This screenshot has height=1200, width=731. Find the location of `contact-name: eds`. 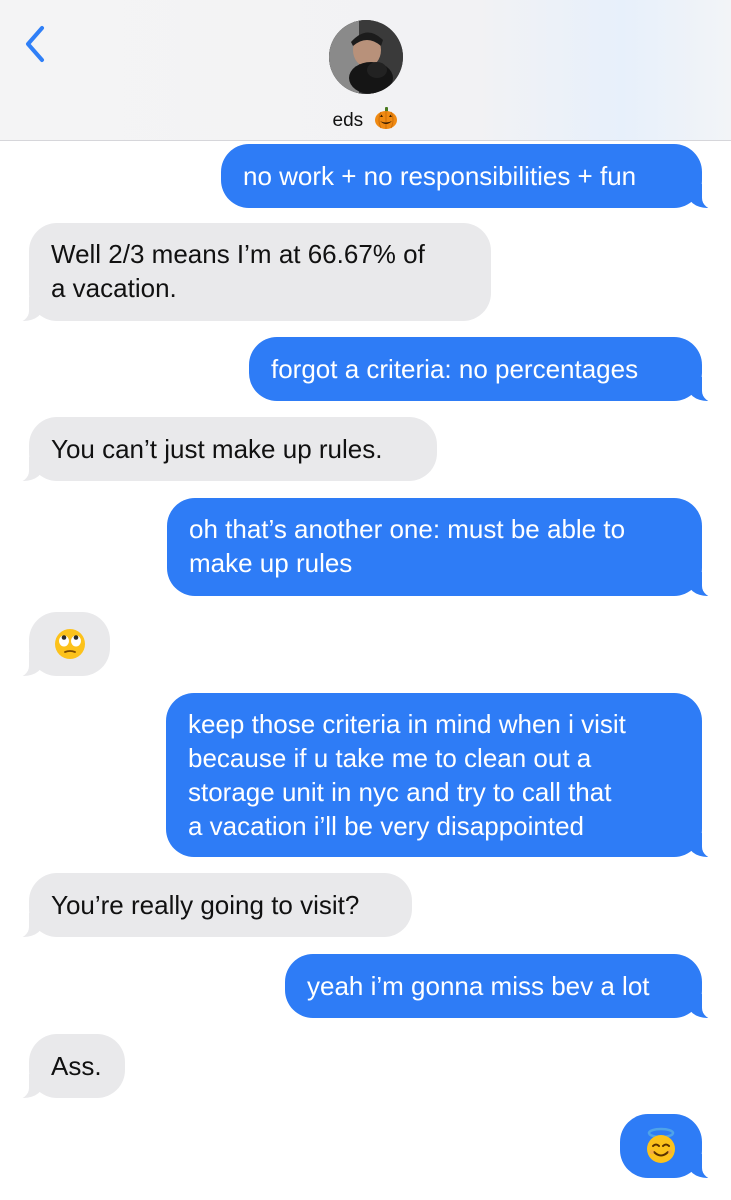

contact-name: eds is located at coordinates (348, 121).